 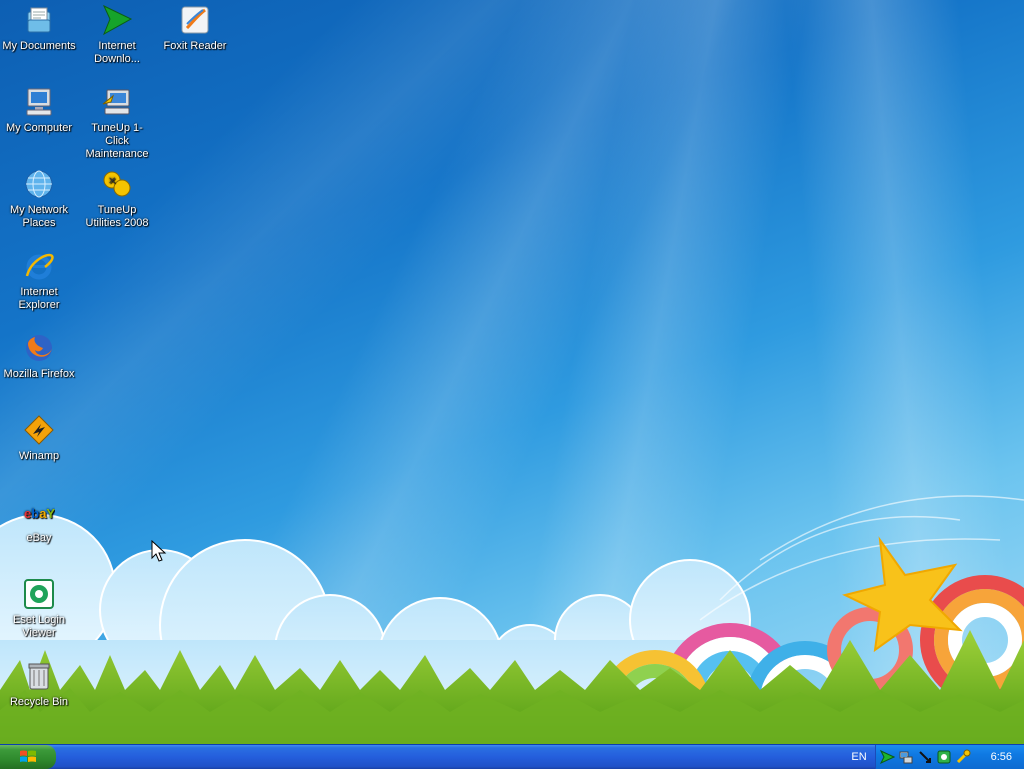 I want to click on start-button, so click(x=28, y=757).